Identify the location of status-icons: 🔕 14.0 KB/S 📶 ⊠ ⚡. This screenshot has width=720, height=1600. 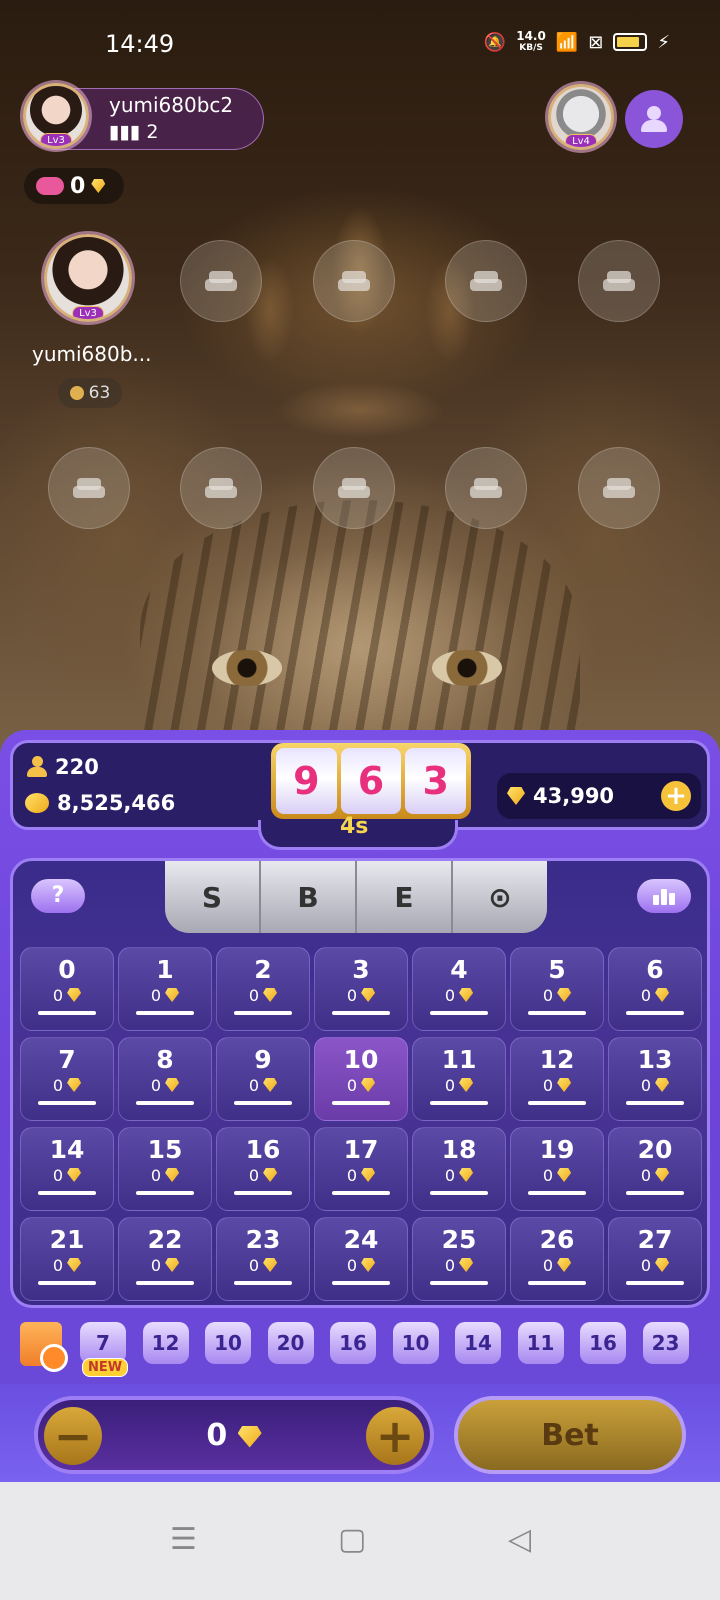
(577, 42).